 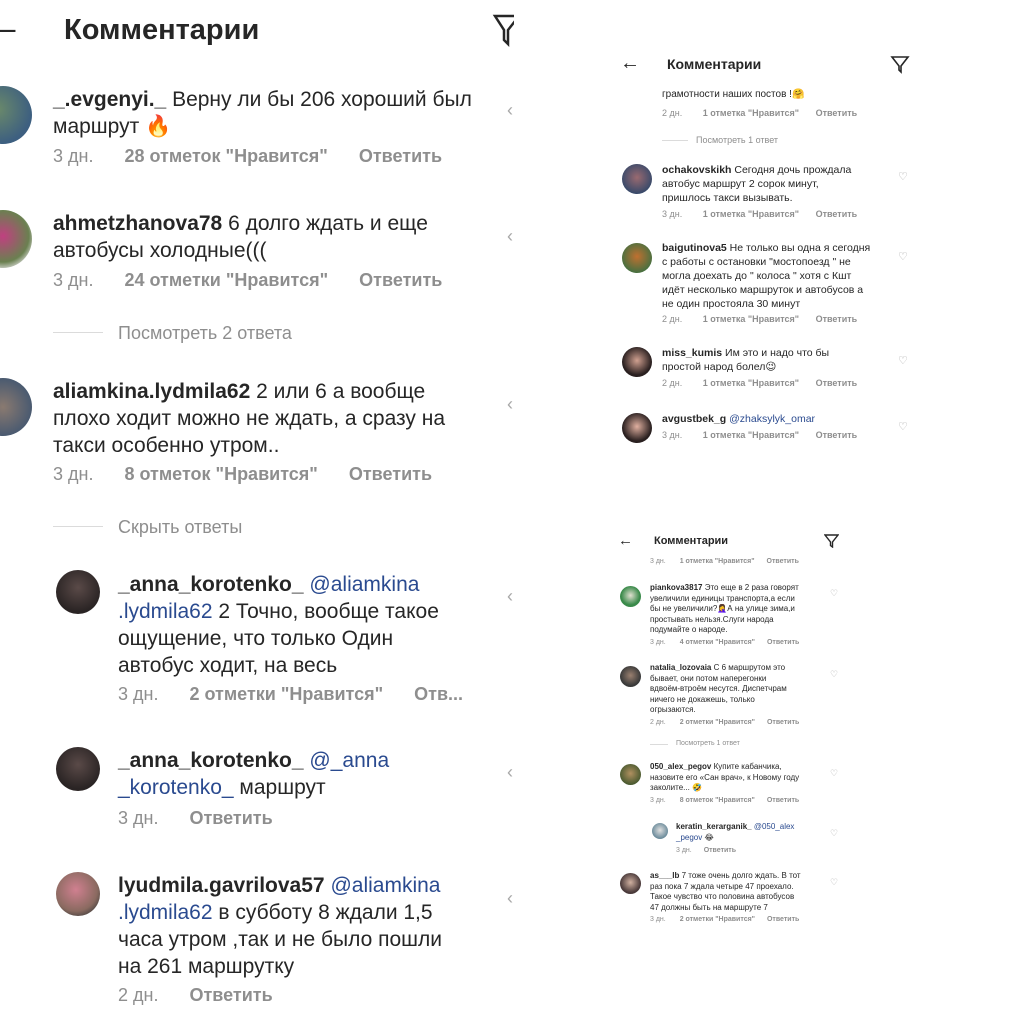 What do you see at coordinates (226, 280) in the screenshot?
I see `likes-count: 24 отметки "Нравится"` at bounding box center [226, 280].